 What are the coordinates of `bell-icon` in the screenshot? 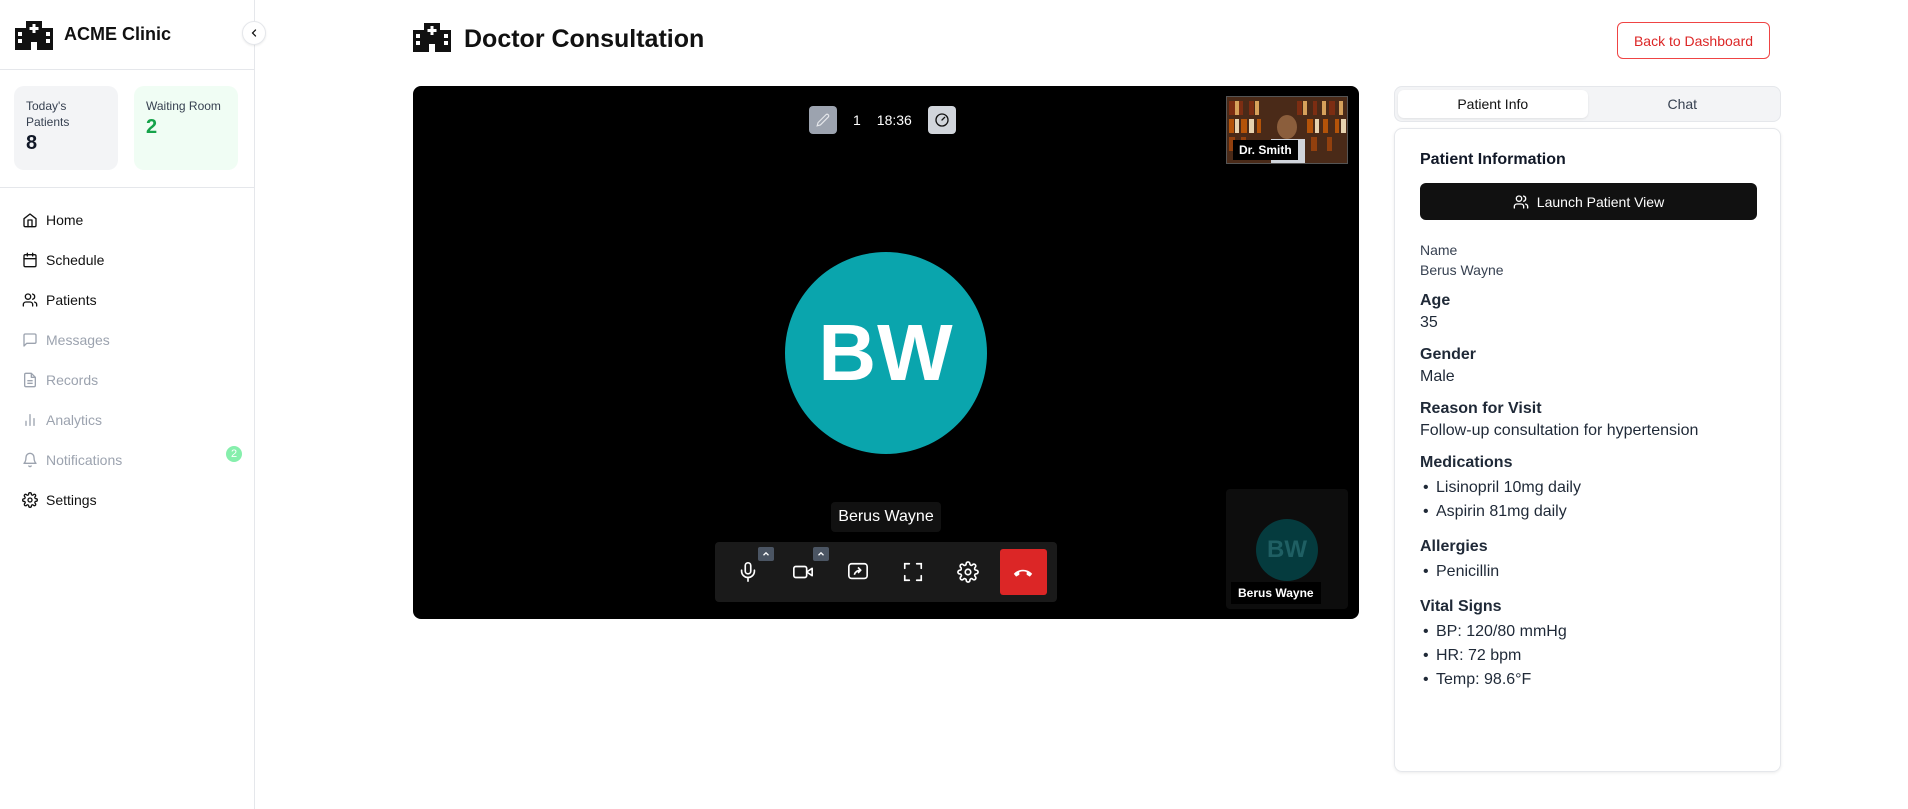 It's located at (30, 460).